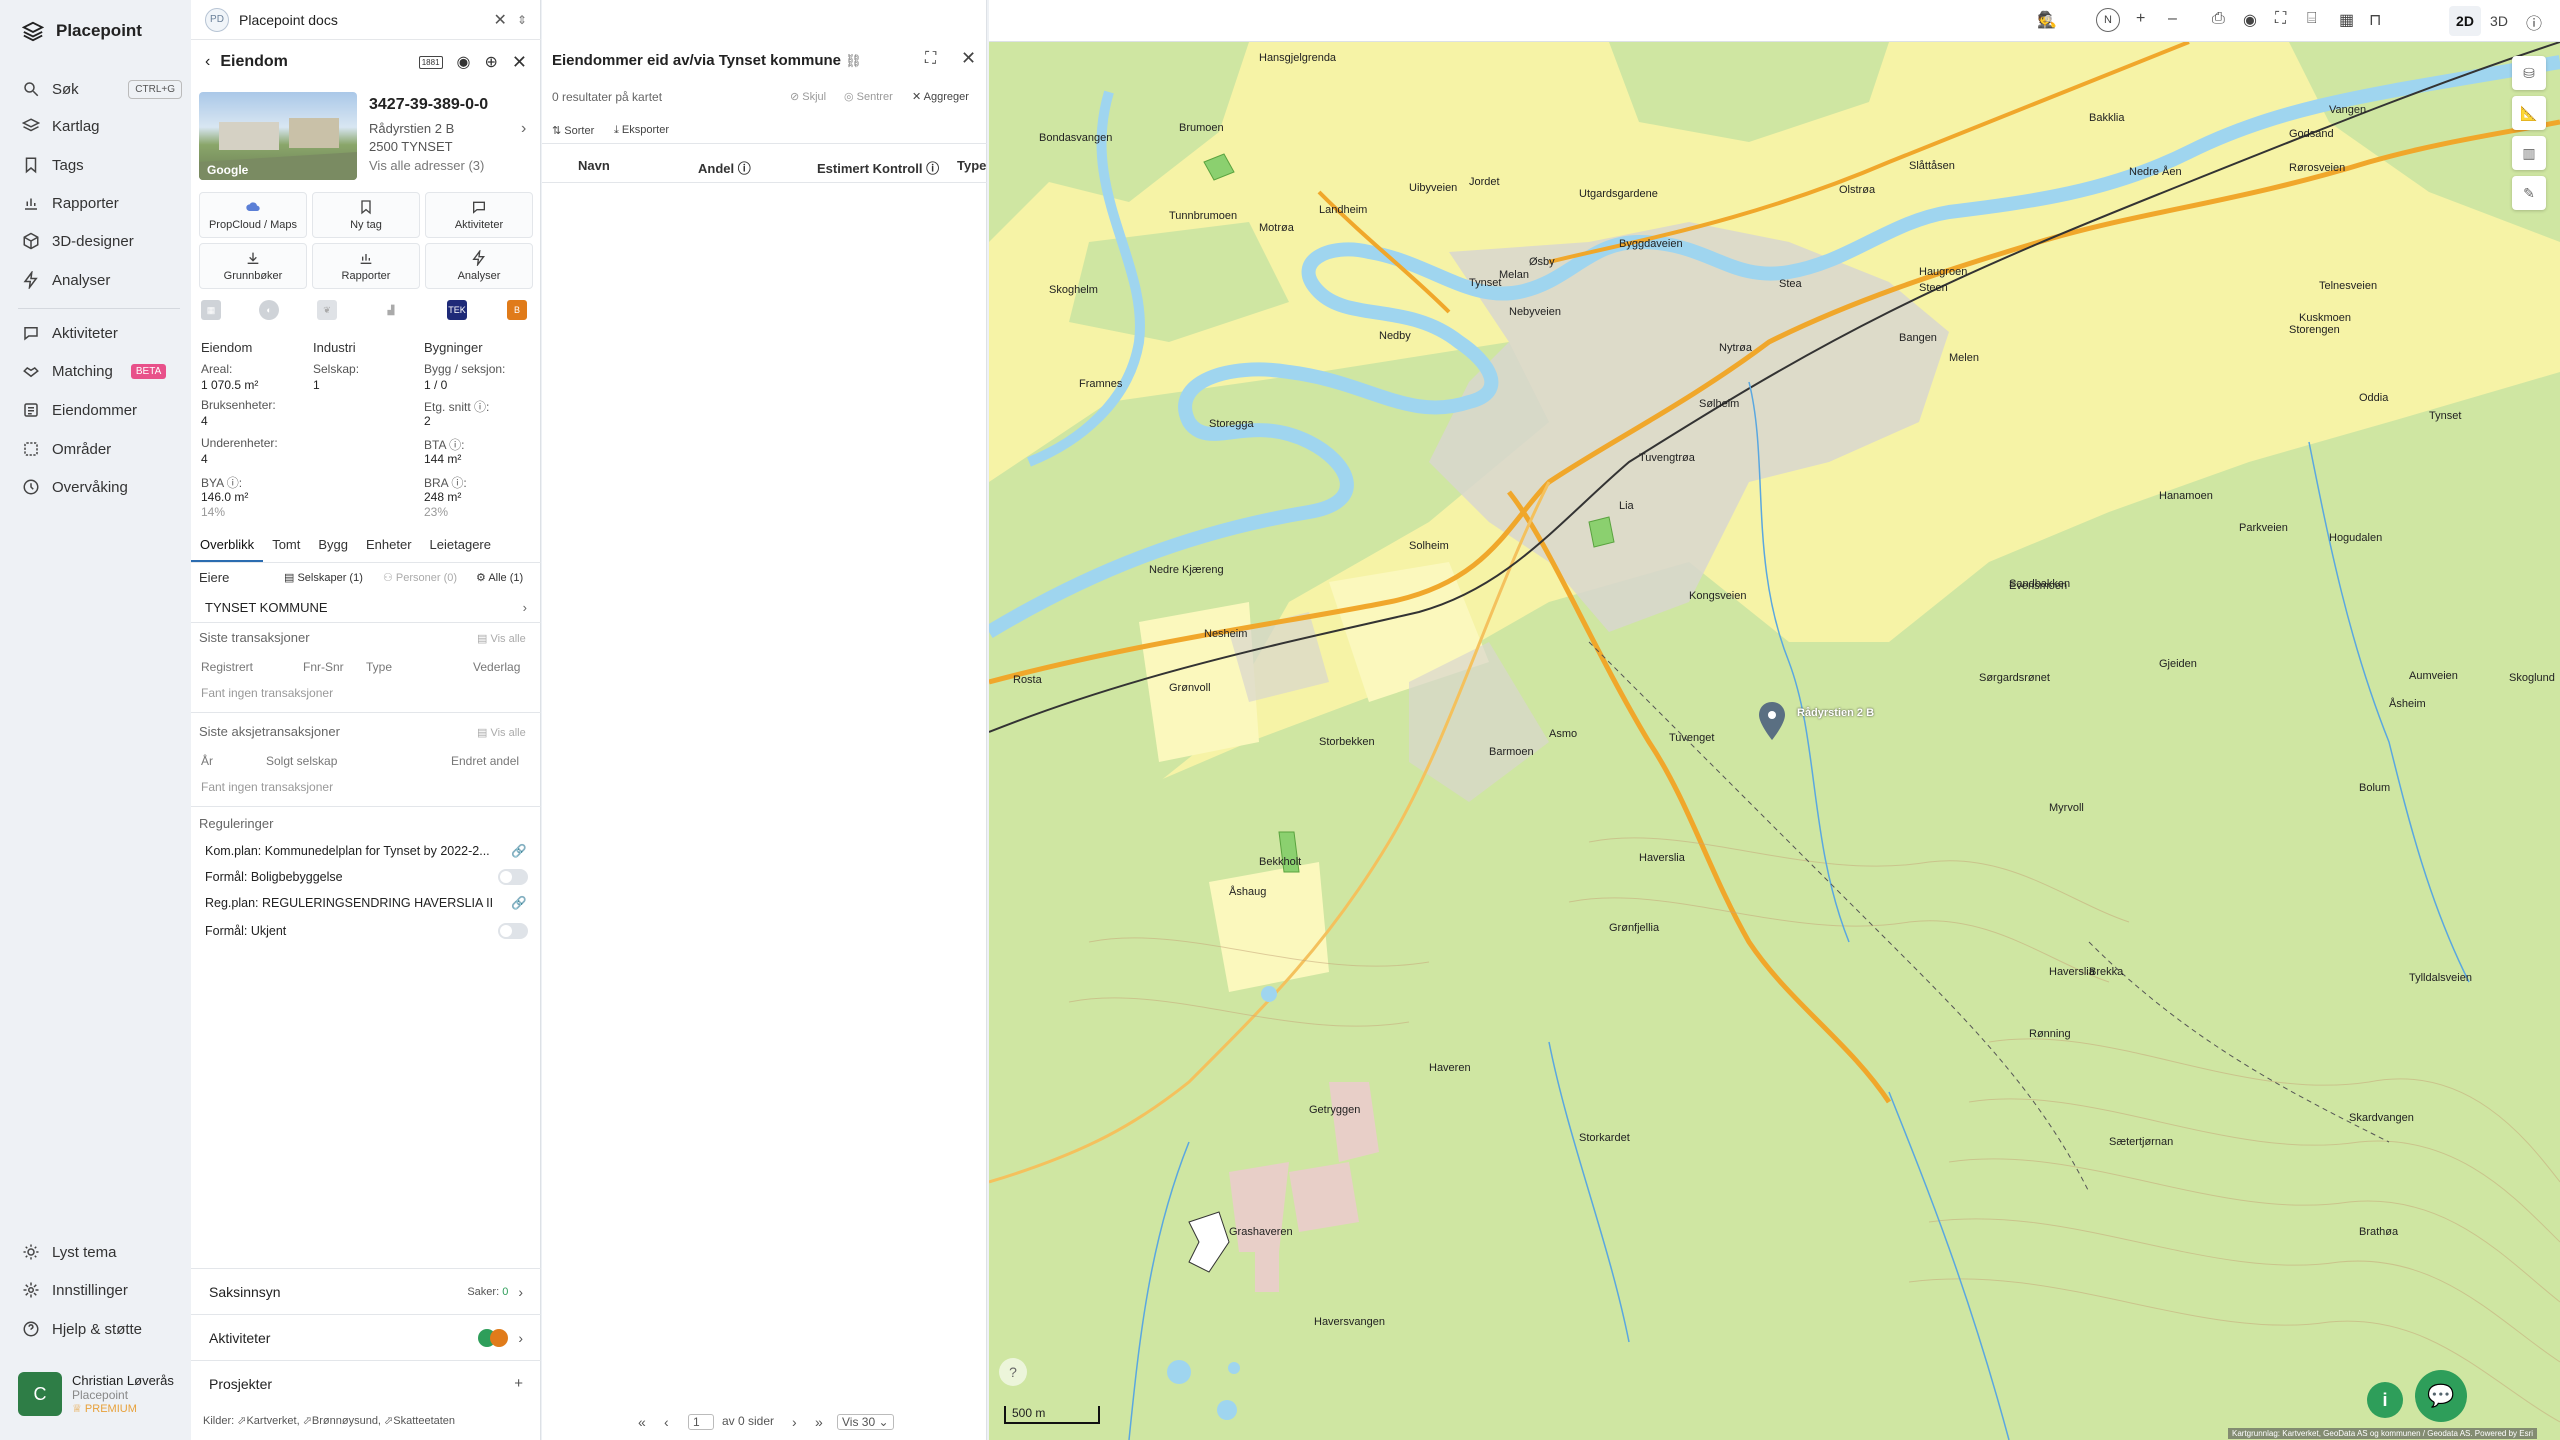  What do you see at coordinates (868, 96) in the screenshot?
I see `center-button: ◎ Sentrer` at bounding box center [868, 96].